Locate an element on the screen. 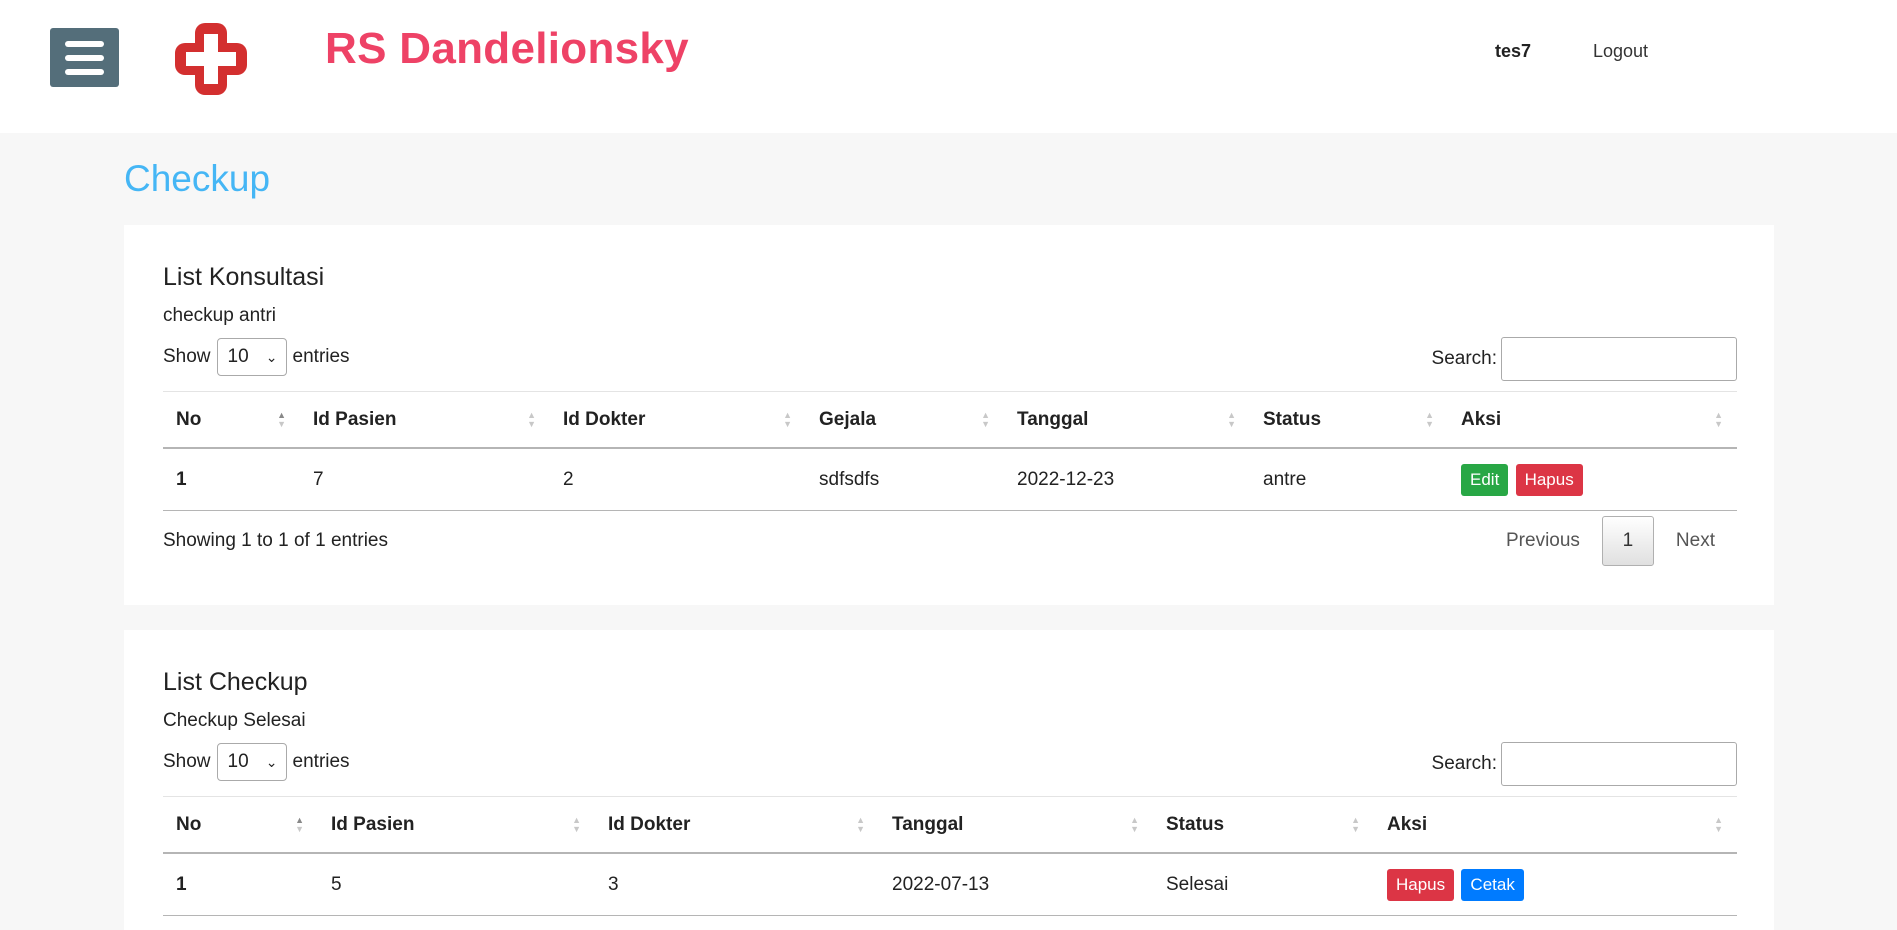  current-page-button: 1 is located at coordinates (1627, 541).